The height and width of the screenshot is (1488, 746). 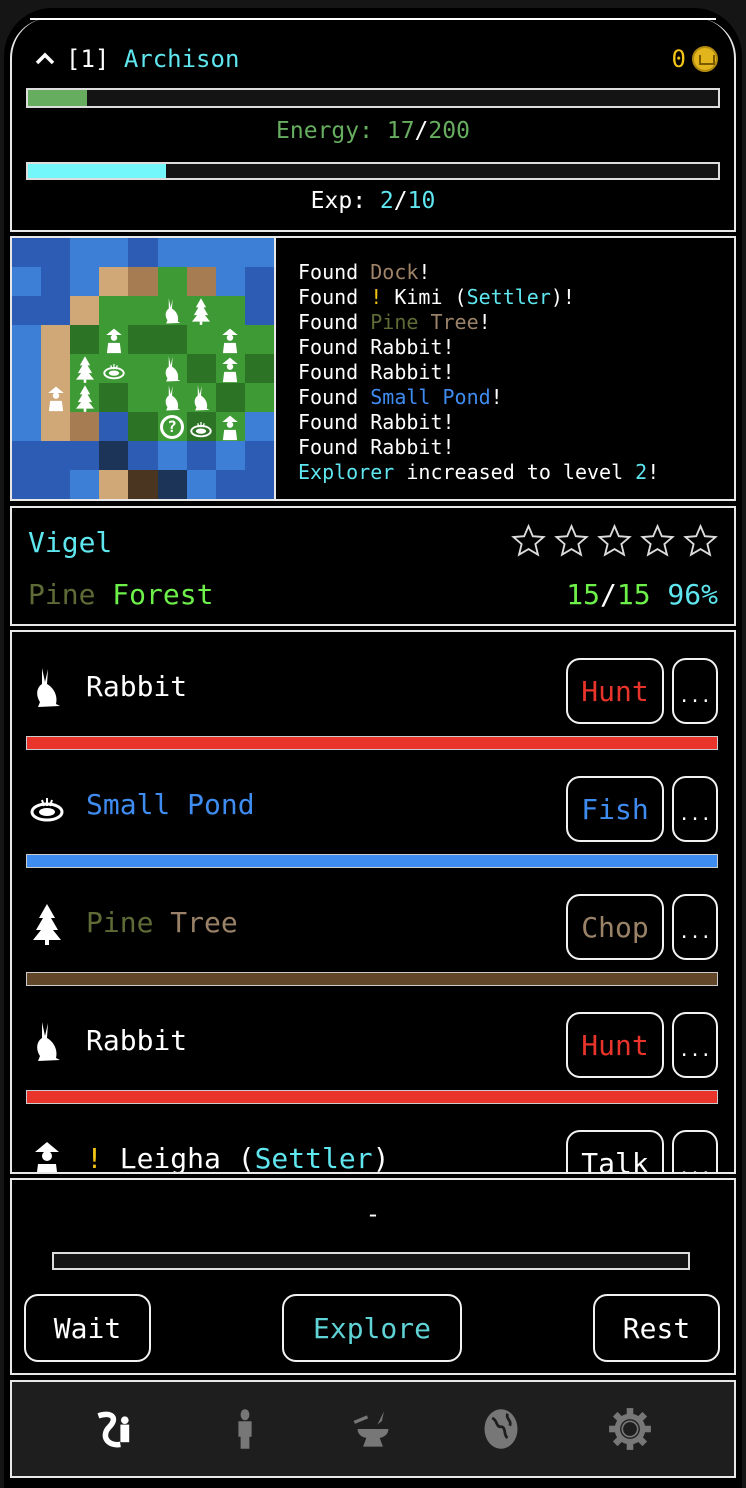 I want to click on encounter-name: Pine Tree, so click(x=162, y=922).